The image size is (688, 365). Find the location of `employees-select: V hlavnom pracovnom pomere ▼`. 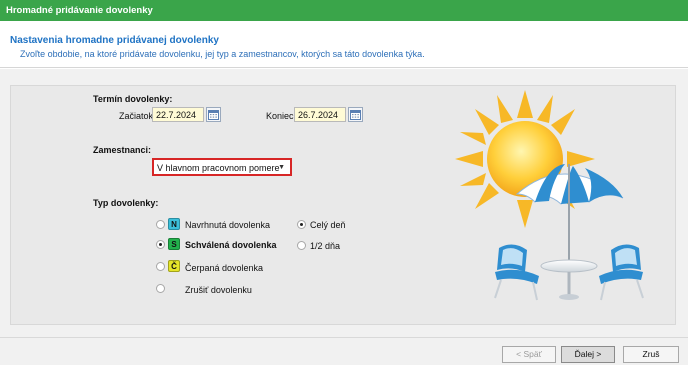

employees-select: V hlavnom pracovnom pomere ▼ is located at coordinates (222, 167).